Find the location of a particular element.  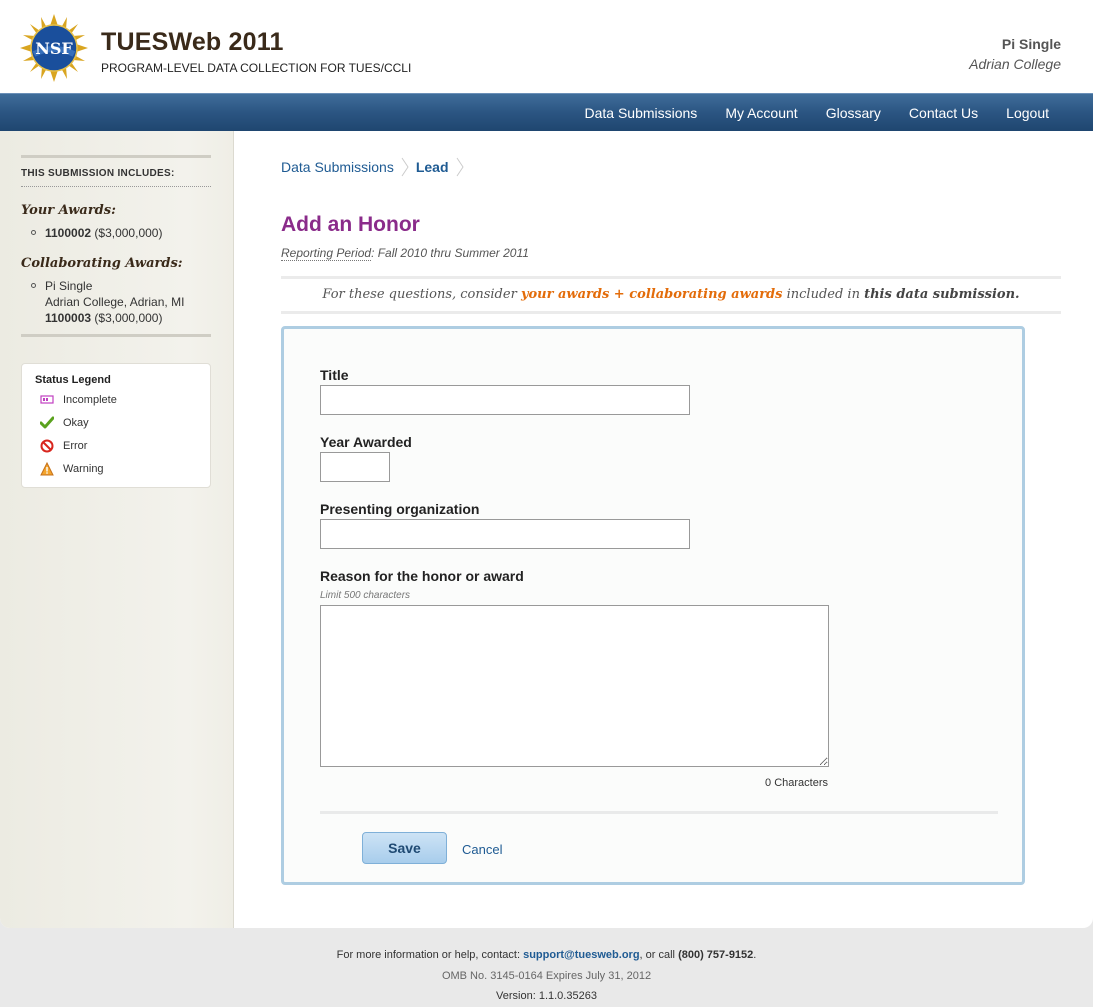

year-awarded-input is located at coordinates (355, 467).